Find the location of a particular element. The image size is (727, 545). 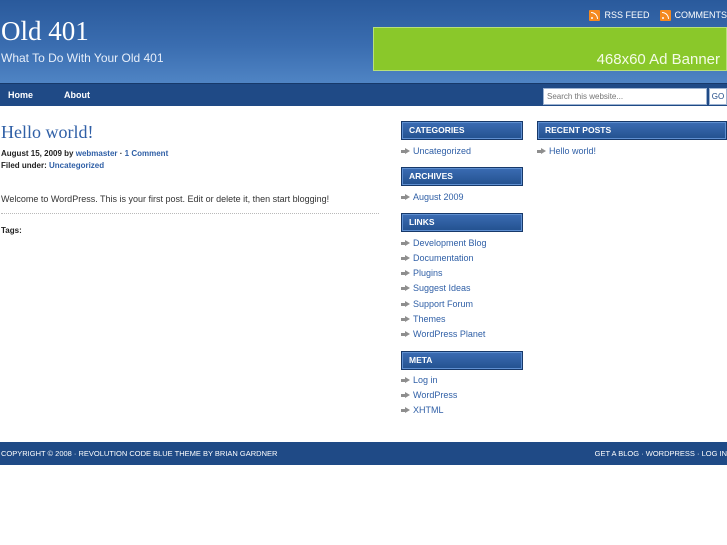

ad-banner: 468x60 Ad Banner is located at coordinates (550, 49).